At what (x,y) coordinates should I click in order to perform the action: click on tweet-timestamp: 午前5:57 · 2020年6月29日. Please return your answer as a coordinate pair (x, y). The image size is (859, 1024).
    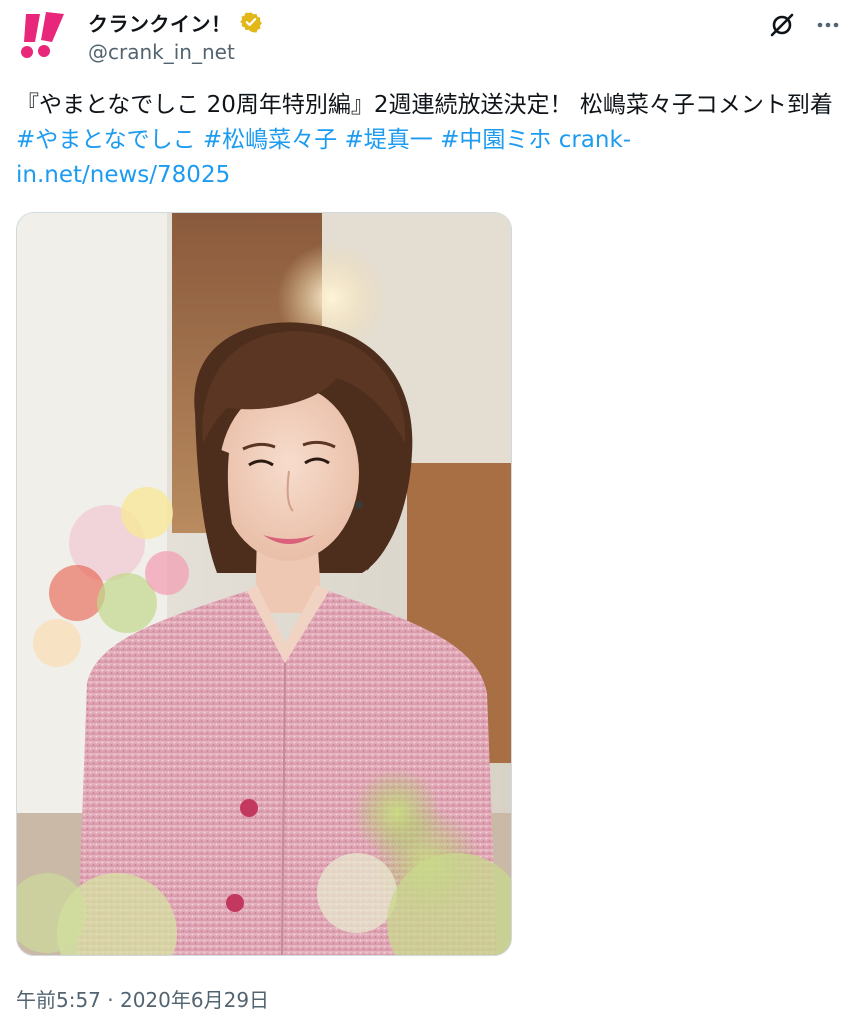
    Looking at the image, I should click on (142, 998).